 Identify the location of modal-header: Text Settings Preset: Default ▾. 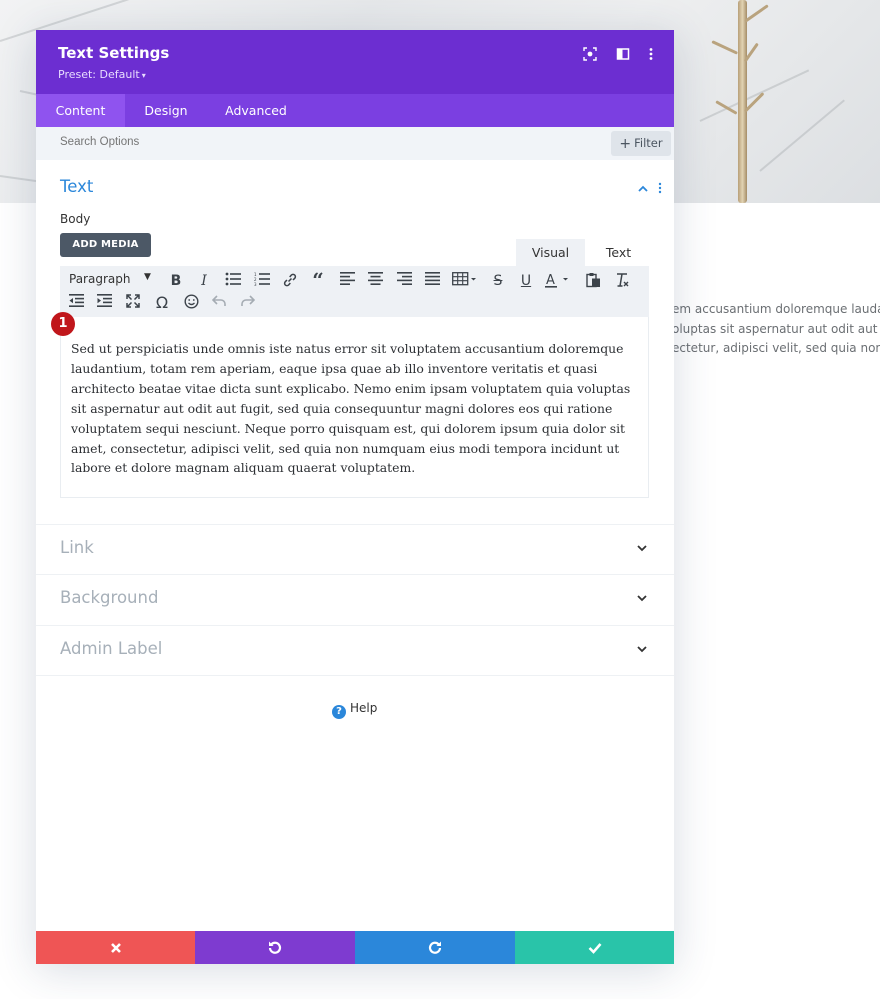
(355, 62).